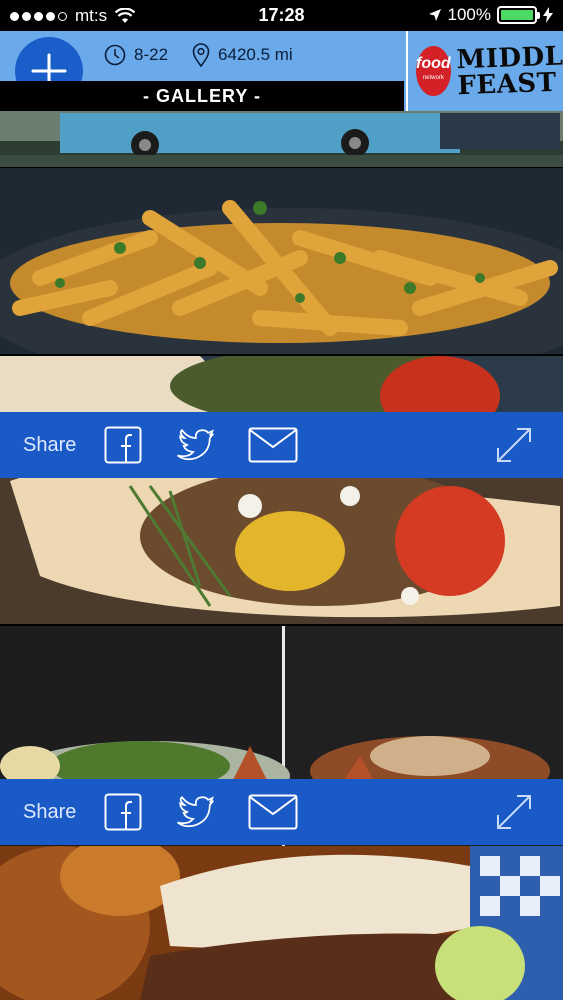  Describe the element at coordinates (115, 55) in the screenshot. I see `clock-icon` at that location.